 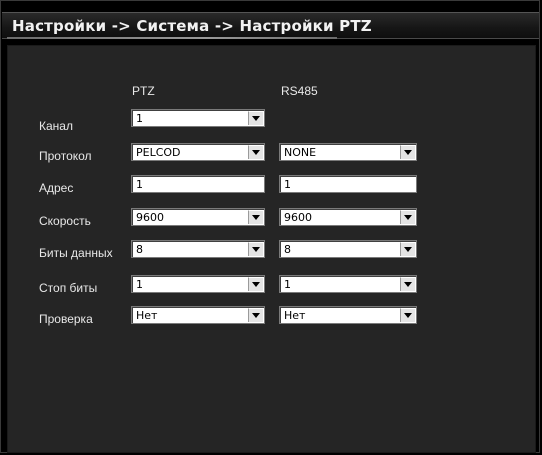 What do you see at coordinates (295, 315) in the screenshot?
I see `rs485-parity-value: Нет` at bounding box center [295, 315].